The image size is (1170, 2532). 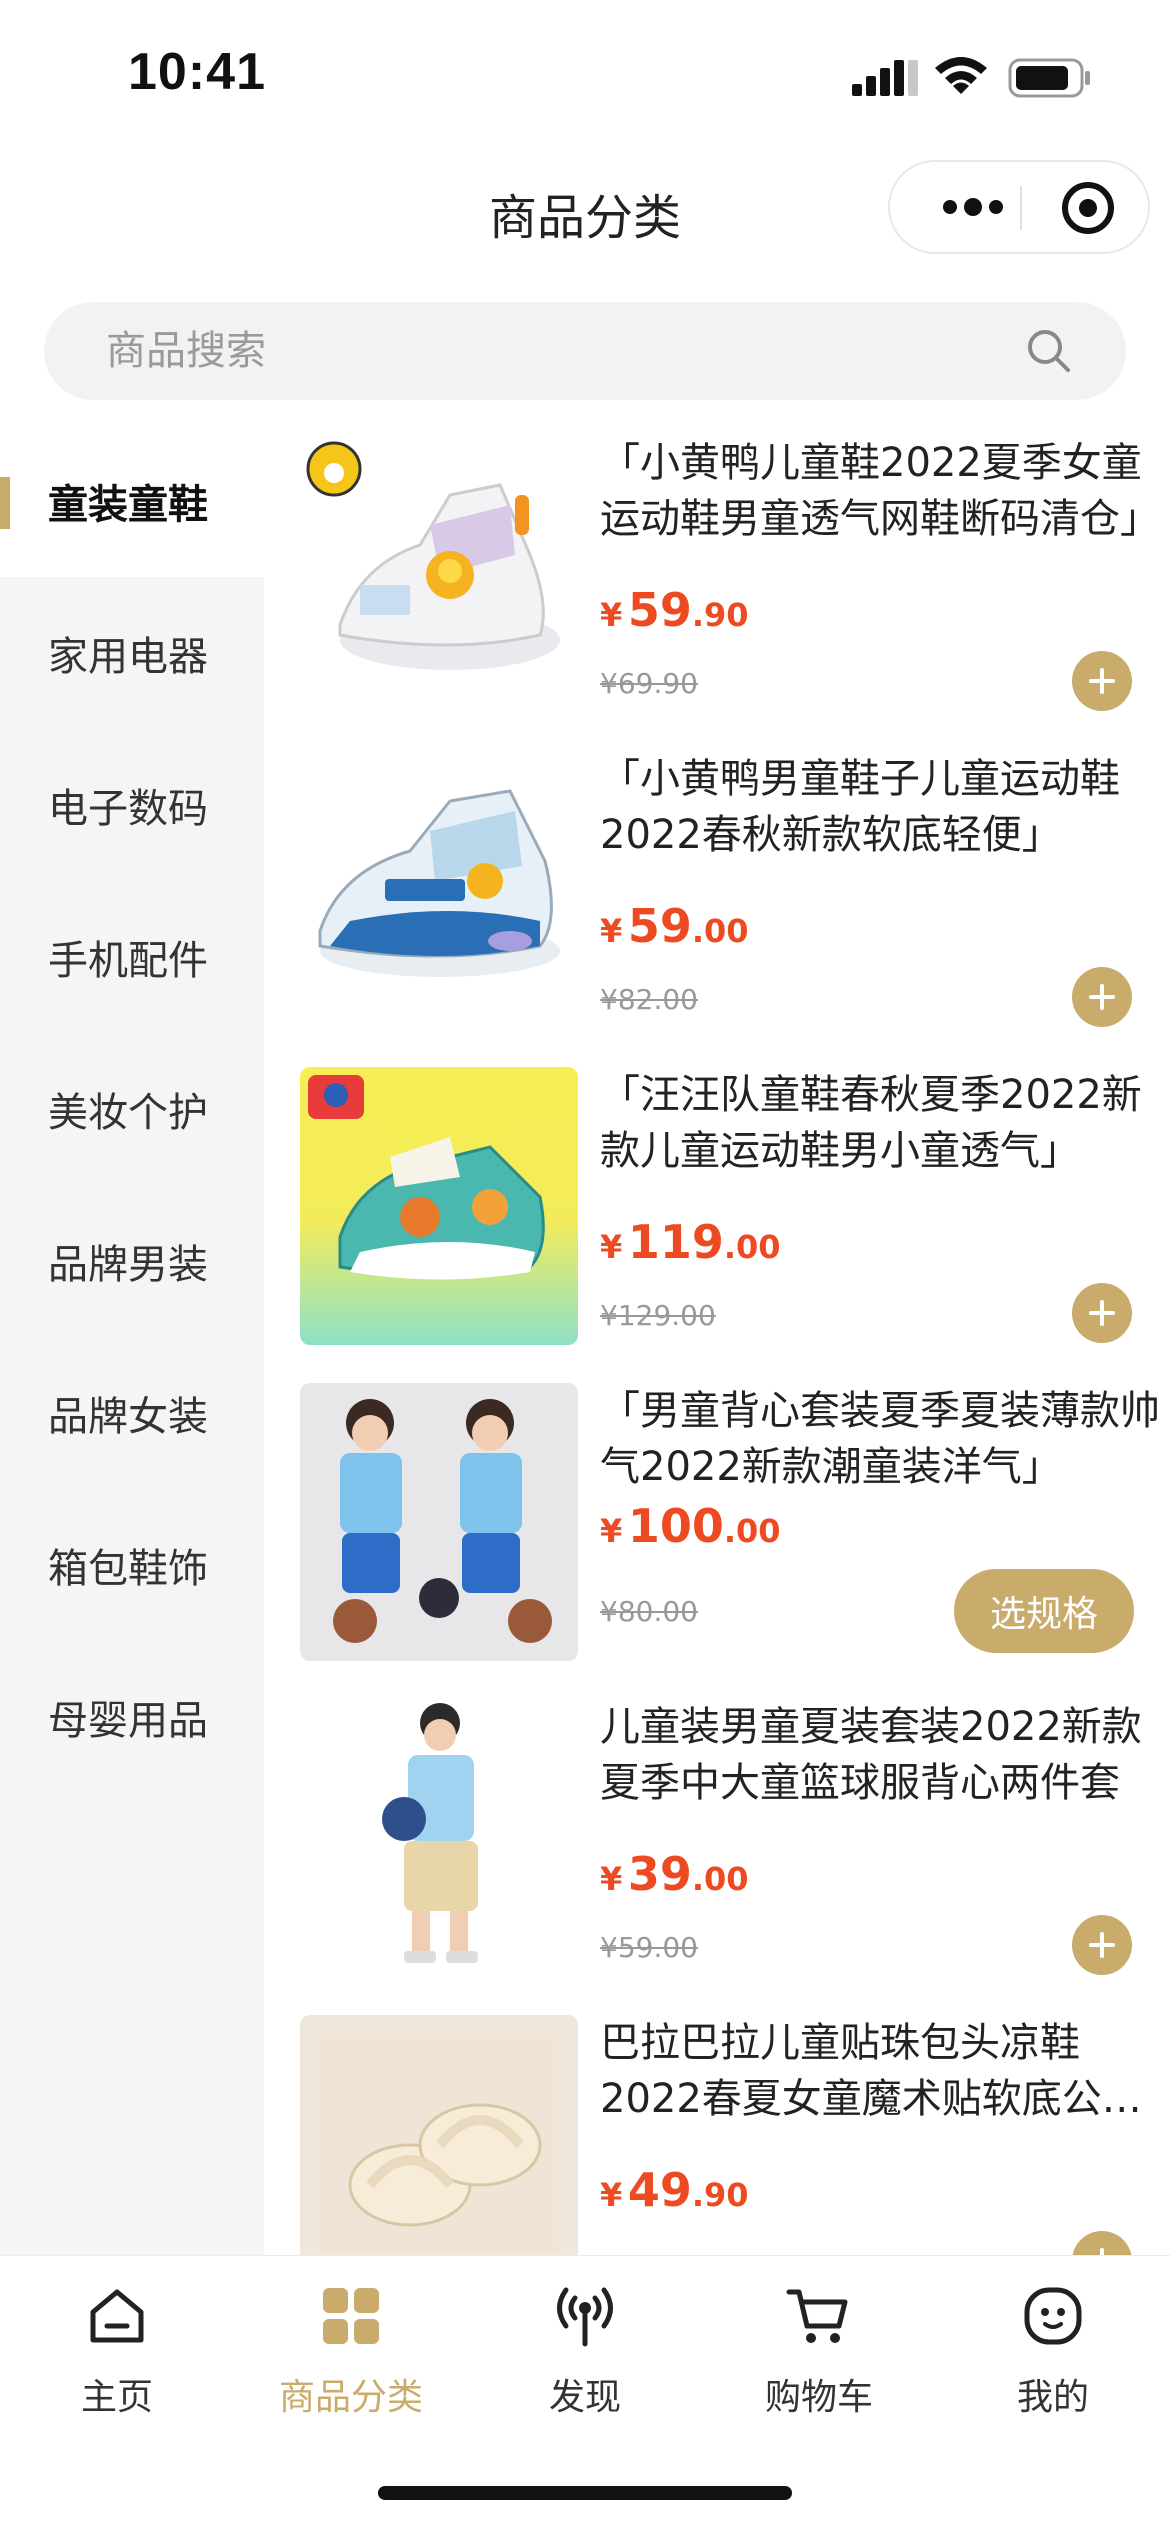 I want to click on sidebar-item-label: 母婴用品, so click(x=128, y=1721).